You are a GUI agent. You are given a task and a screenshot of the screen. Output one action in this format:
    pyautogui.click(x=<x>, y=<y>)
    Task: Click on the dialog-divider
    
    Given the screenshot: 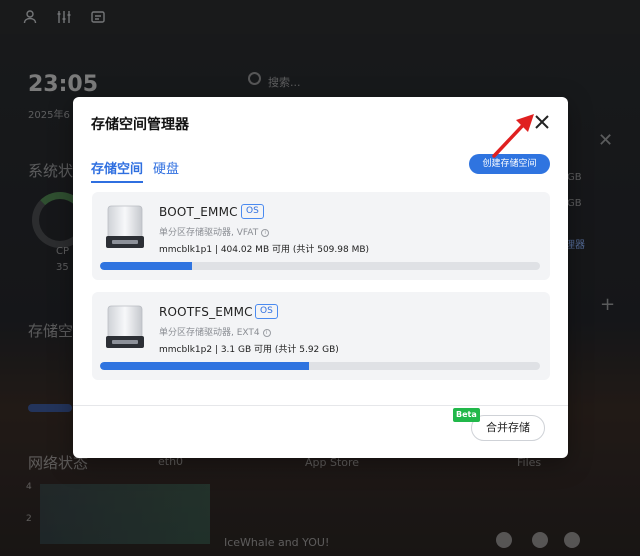 What is the action you would take?
    pyautogui.click(x=320, y=405)
    